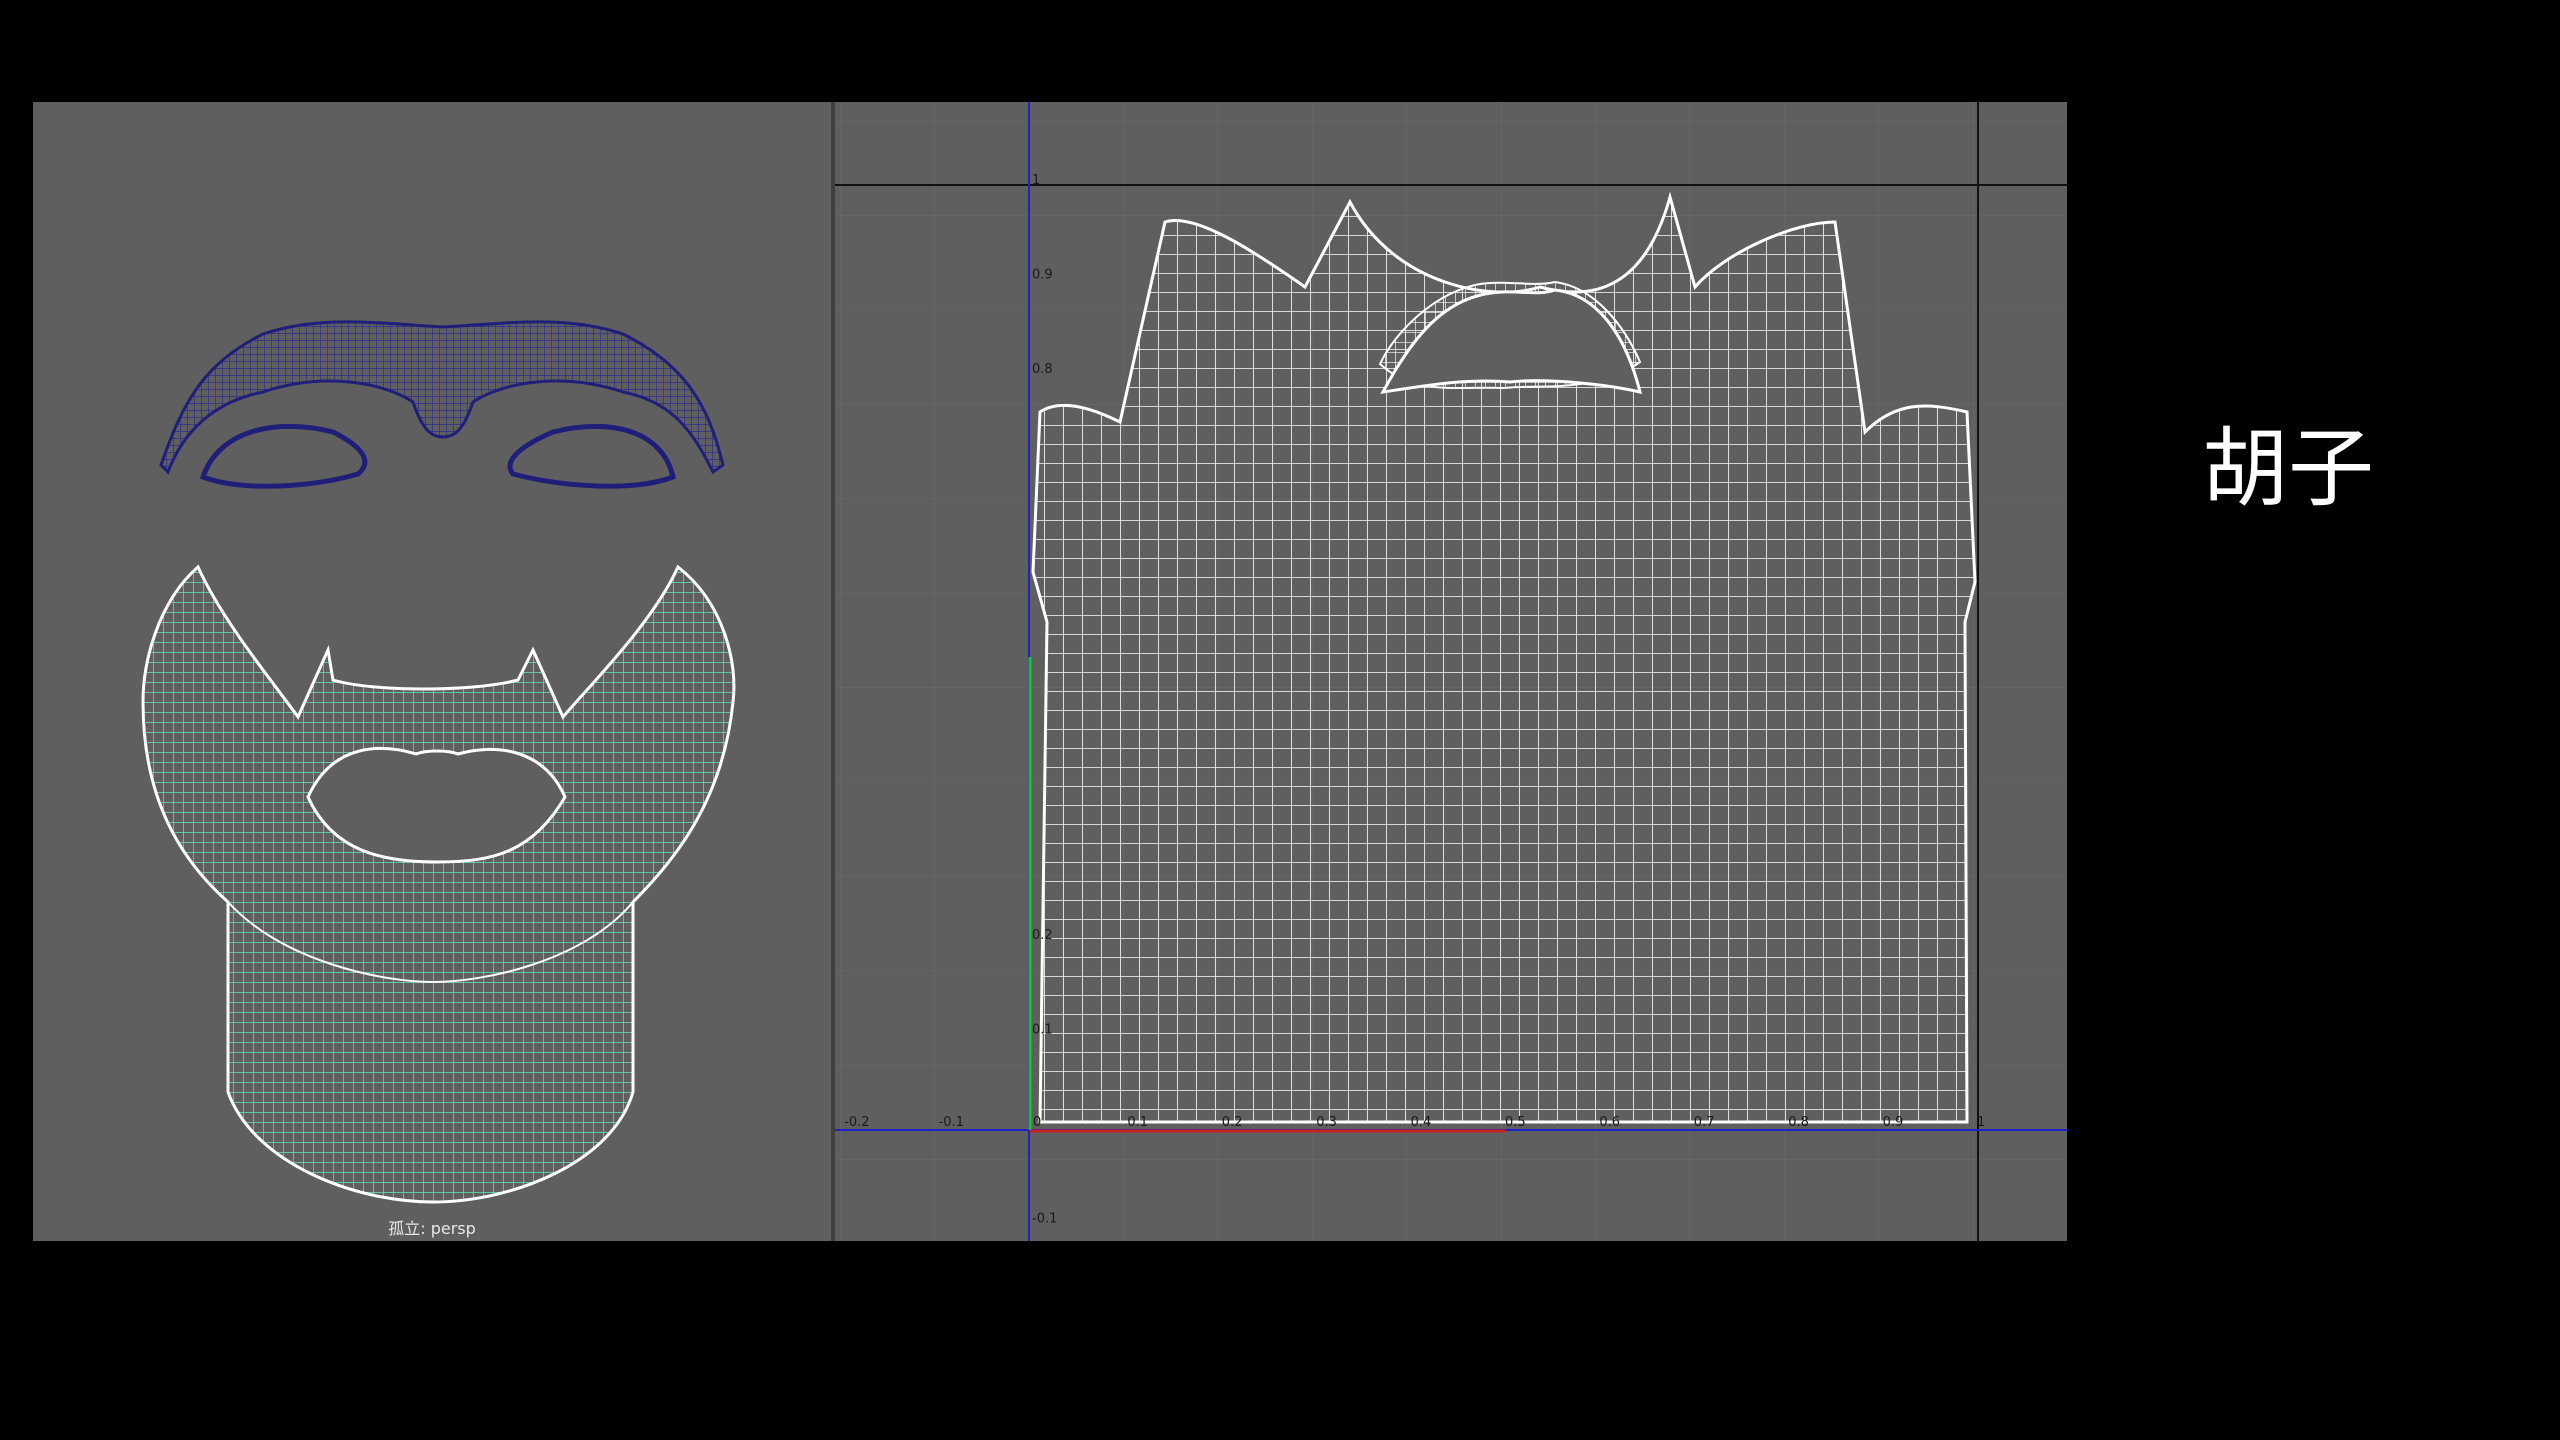 The width and height of the screenshot is (2560, 1440). Describe the element at coordinates (1609, 1122) in the screenshot. I see `uv-x-tick-label: 0.6` at that location.